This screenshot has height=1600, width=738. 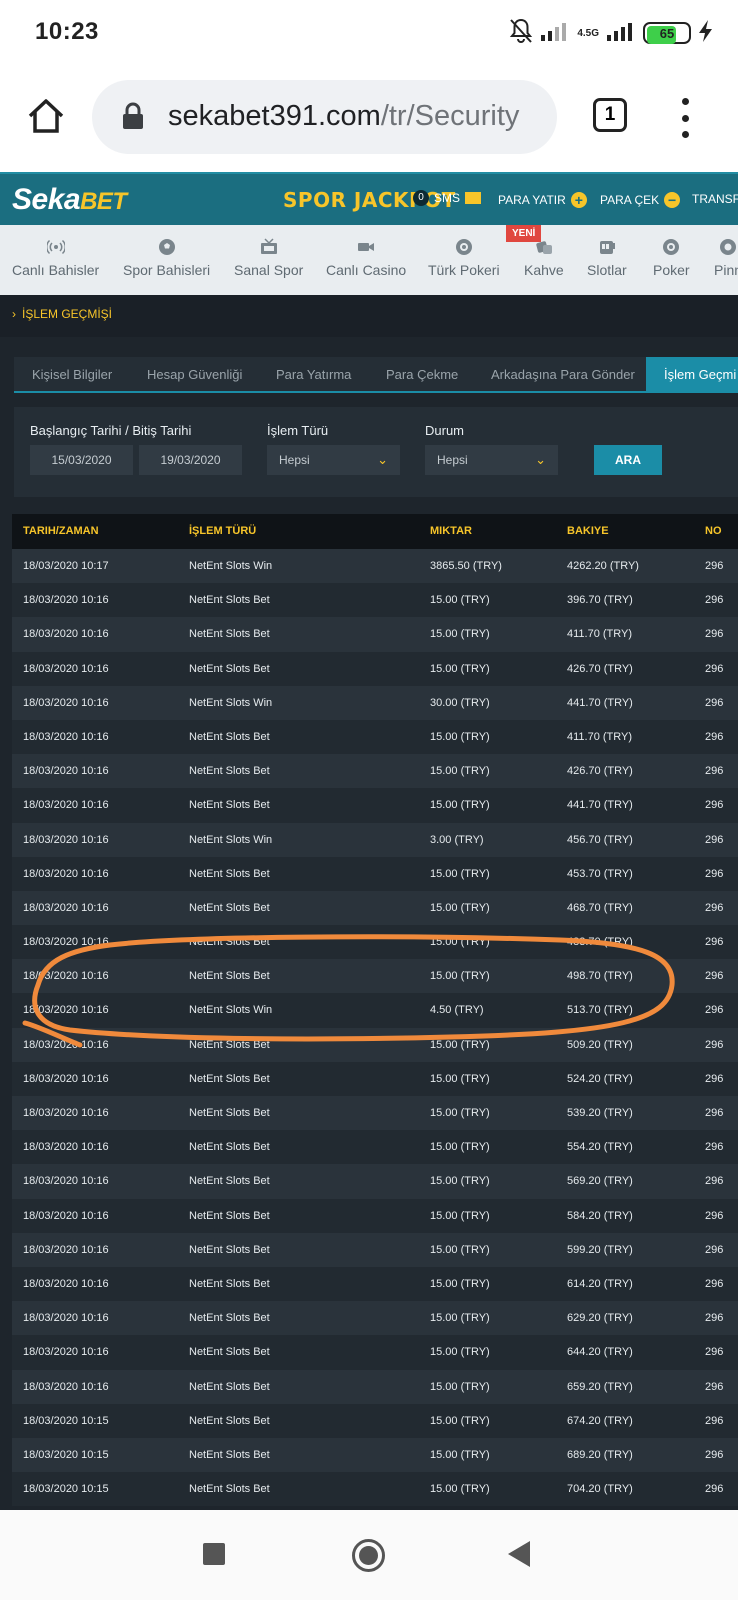 I want to click on lock-icon, so click(x=133, y=118).